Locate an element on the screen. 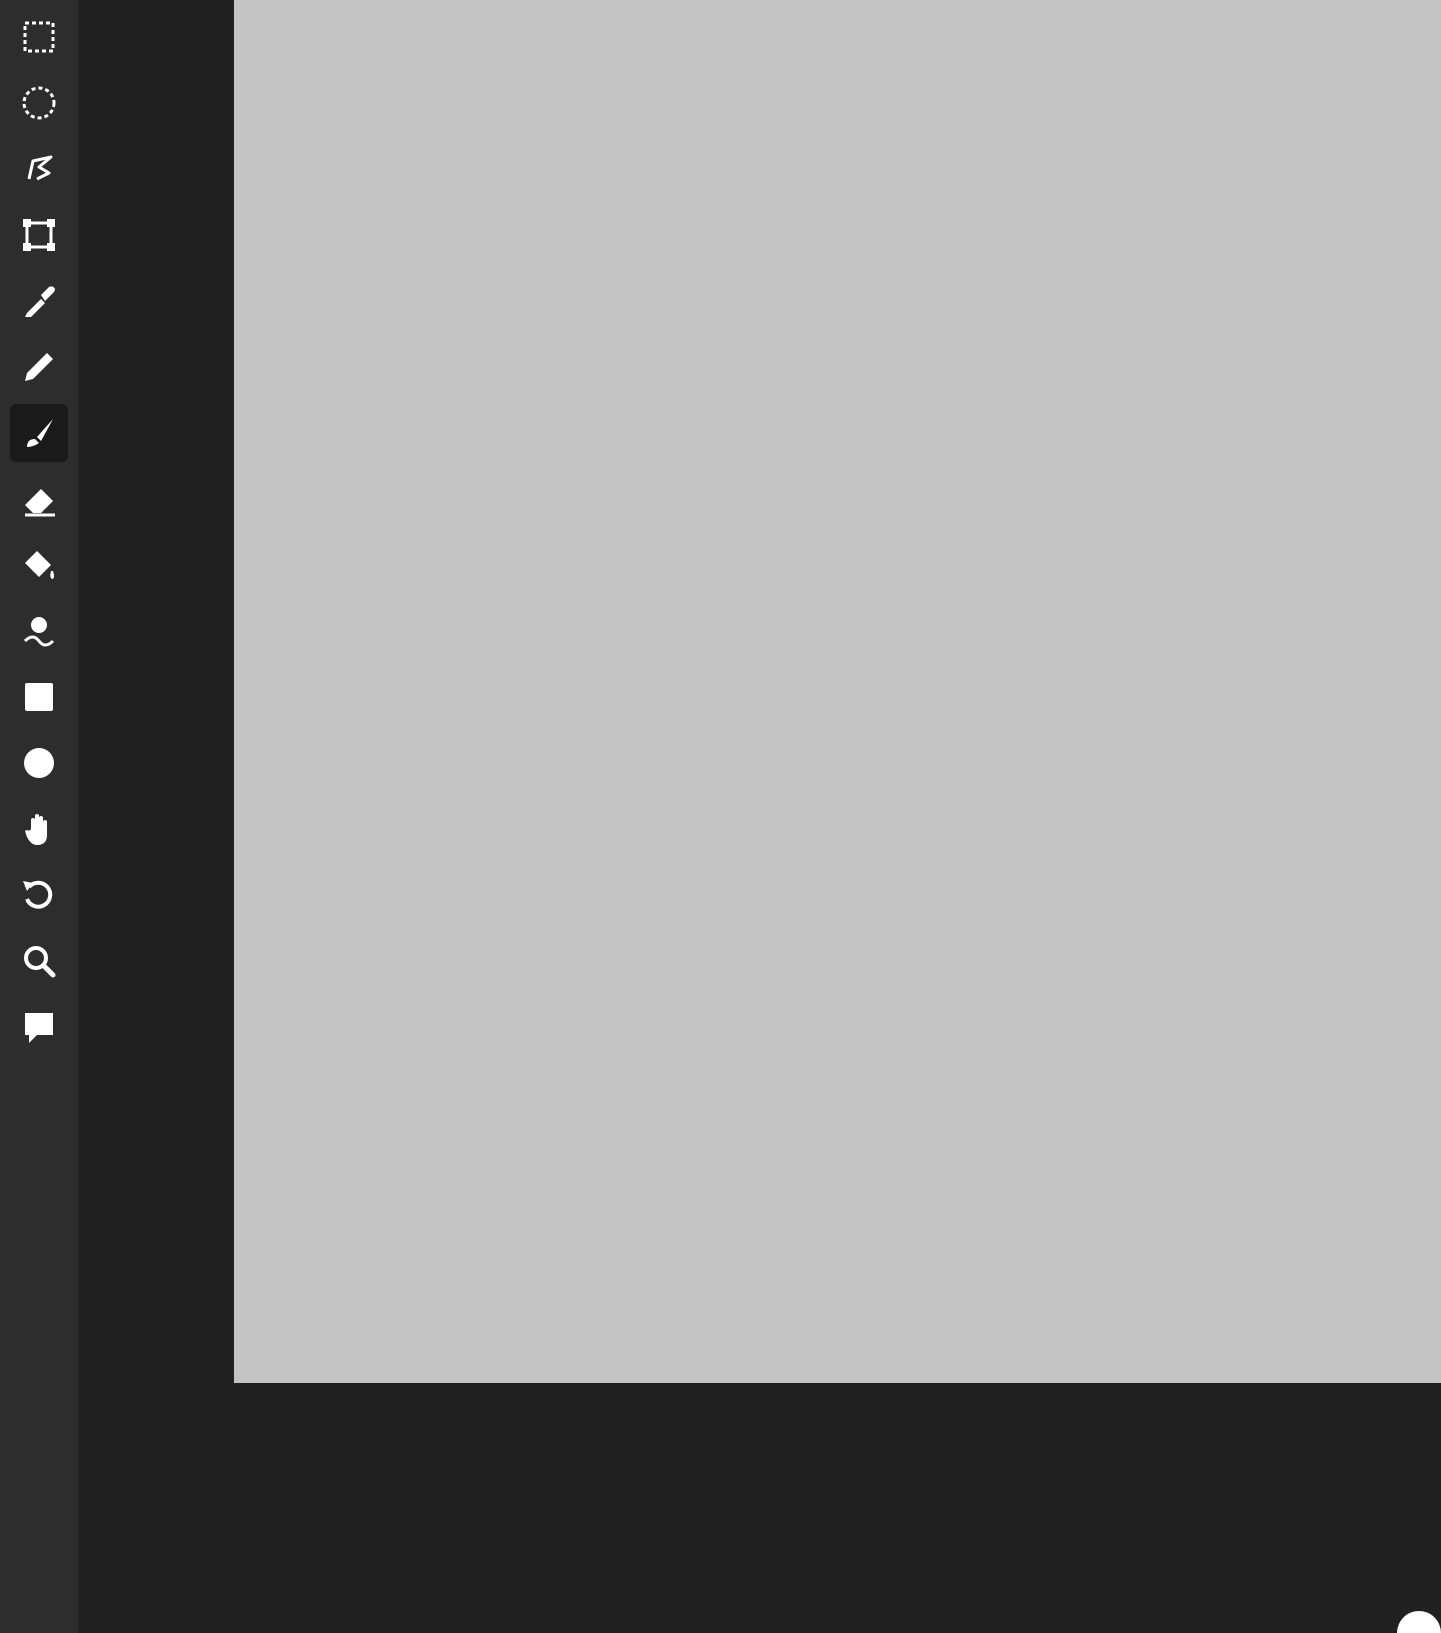 The height and width of the screenshot is (1633, 1441). paint-bucket-icon is located at coordinates (39, 565).